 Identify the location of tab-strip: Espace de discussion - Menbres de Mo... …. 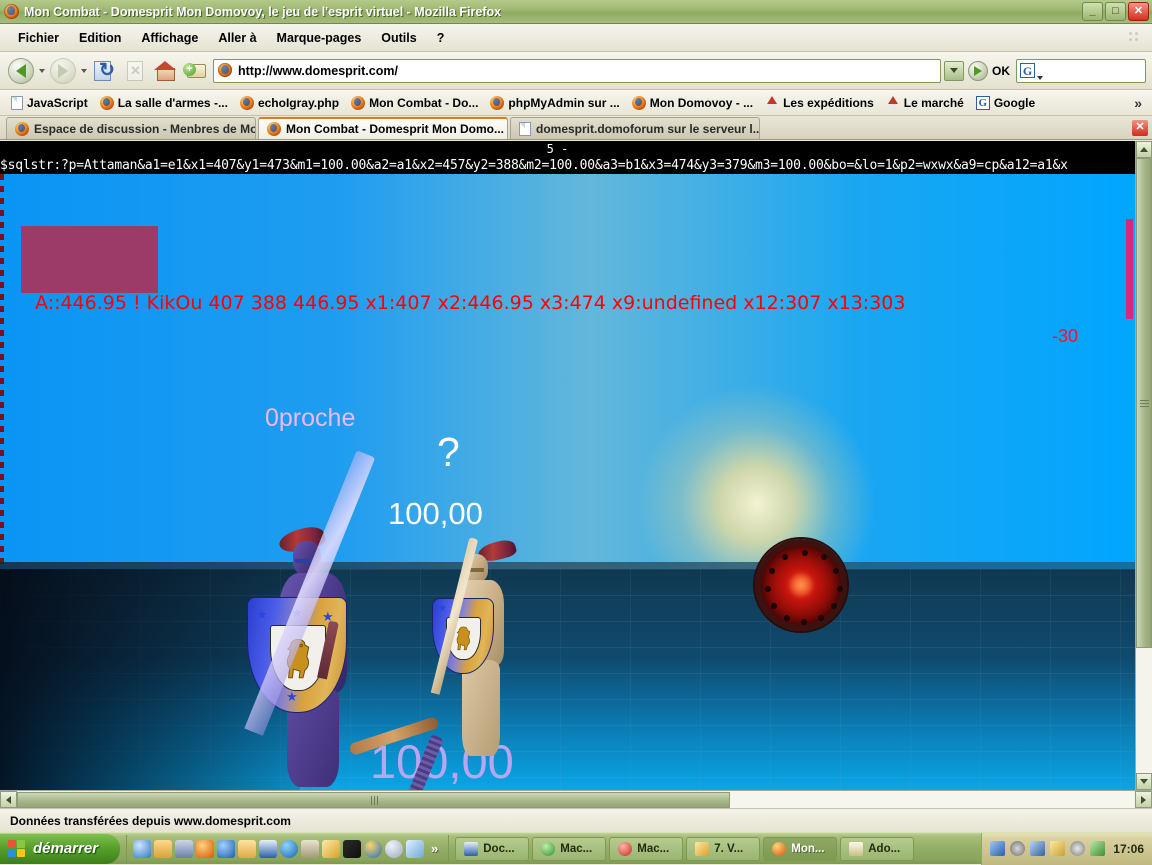
(576, 128).